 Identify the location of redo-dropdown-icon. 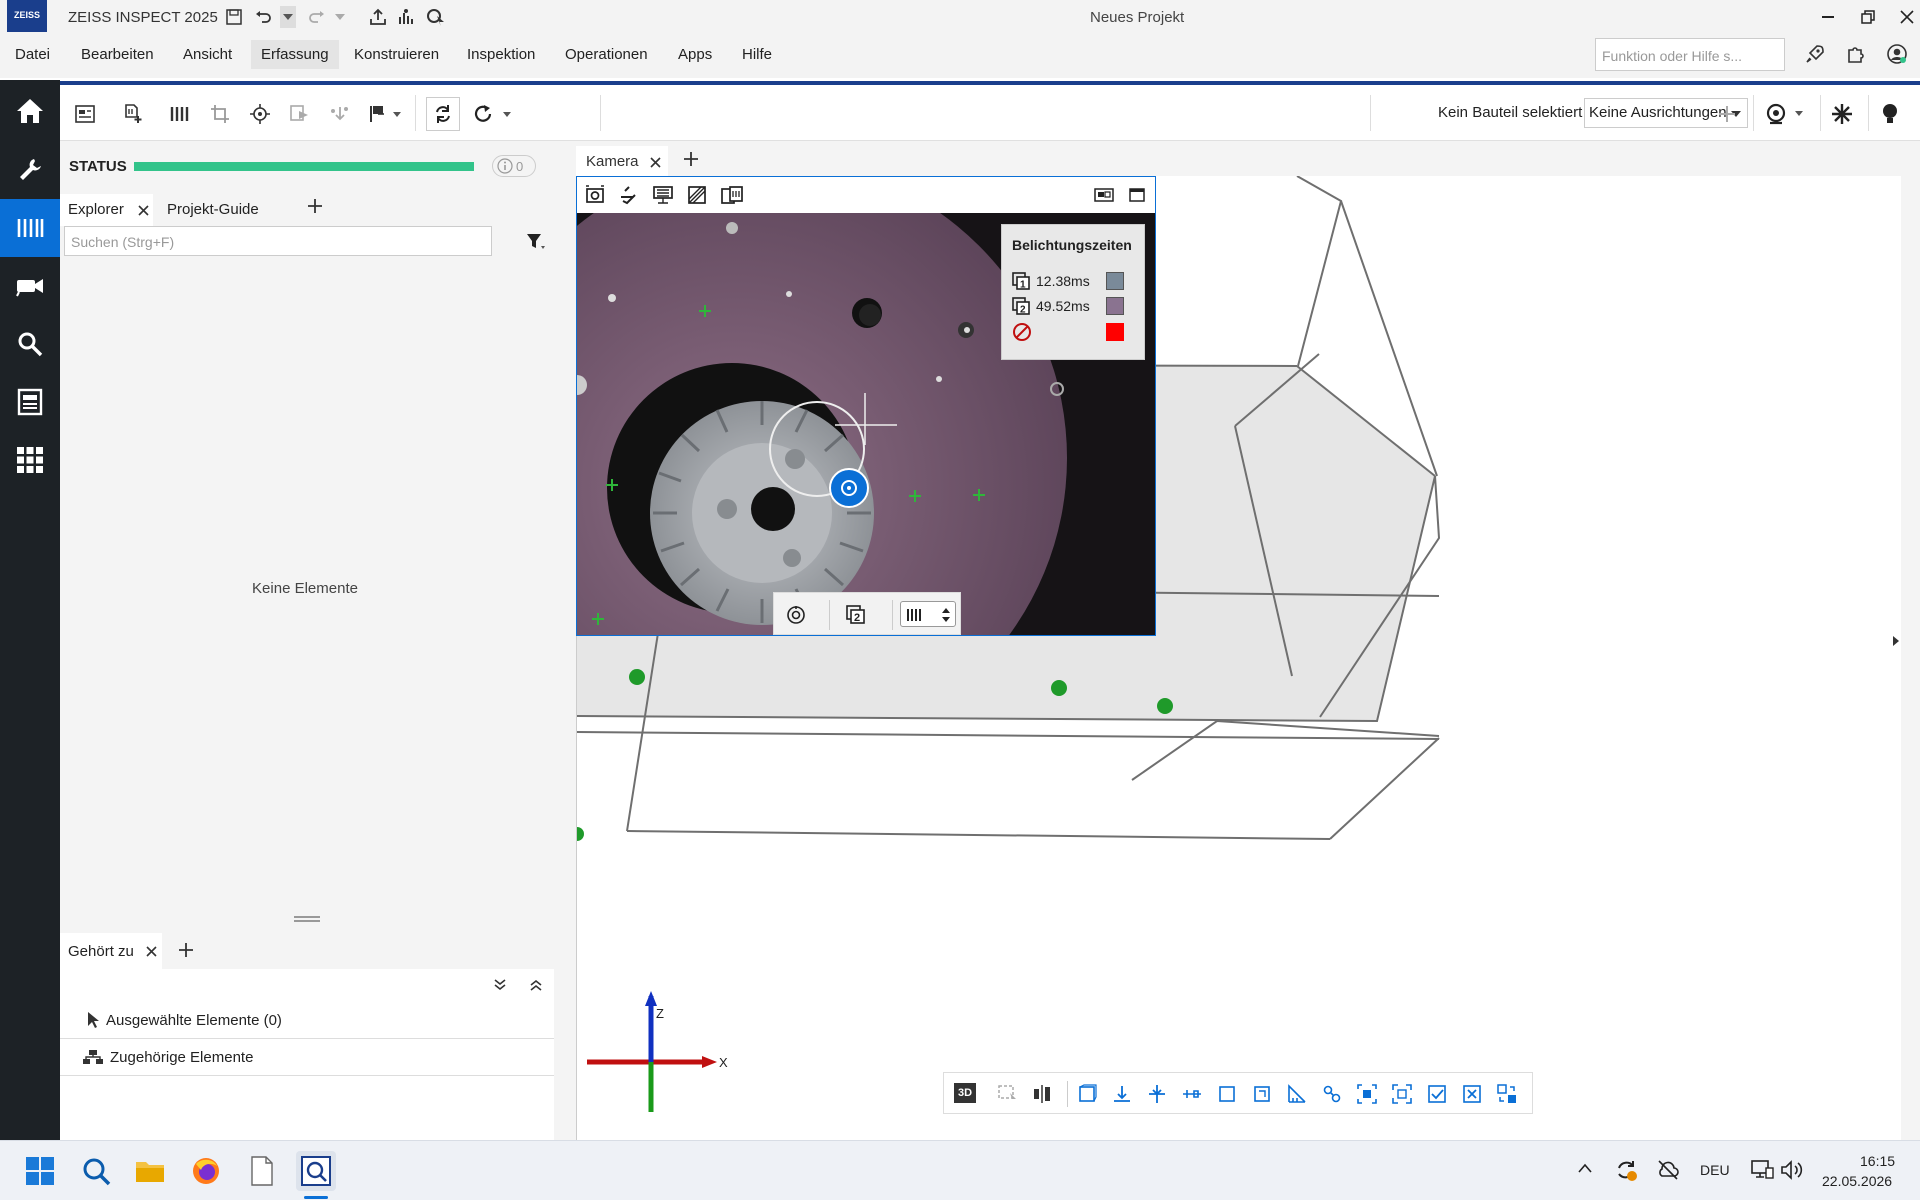
(340, 17).